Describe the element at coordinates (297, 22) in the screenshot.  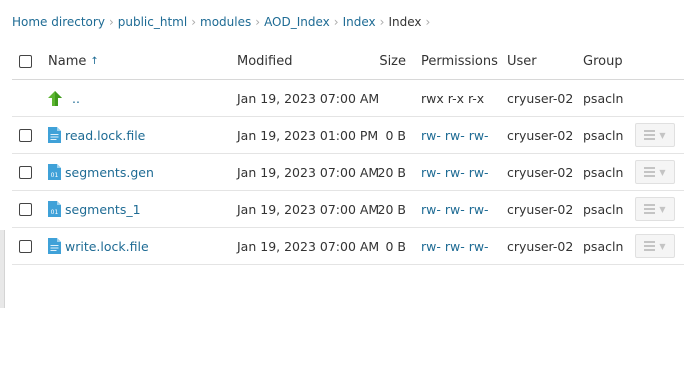
I see `breadcrumb-aod-index: AOD_Index` at that location.